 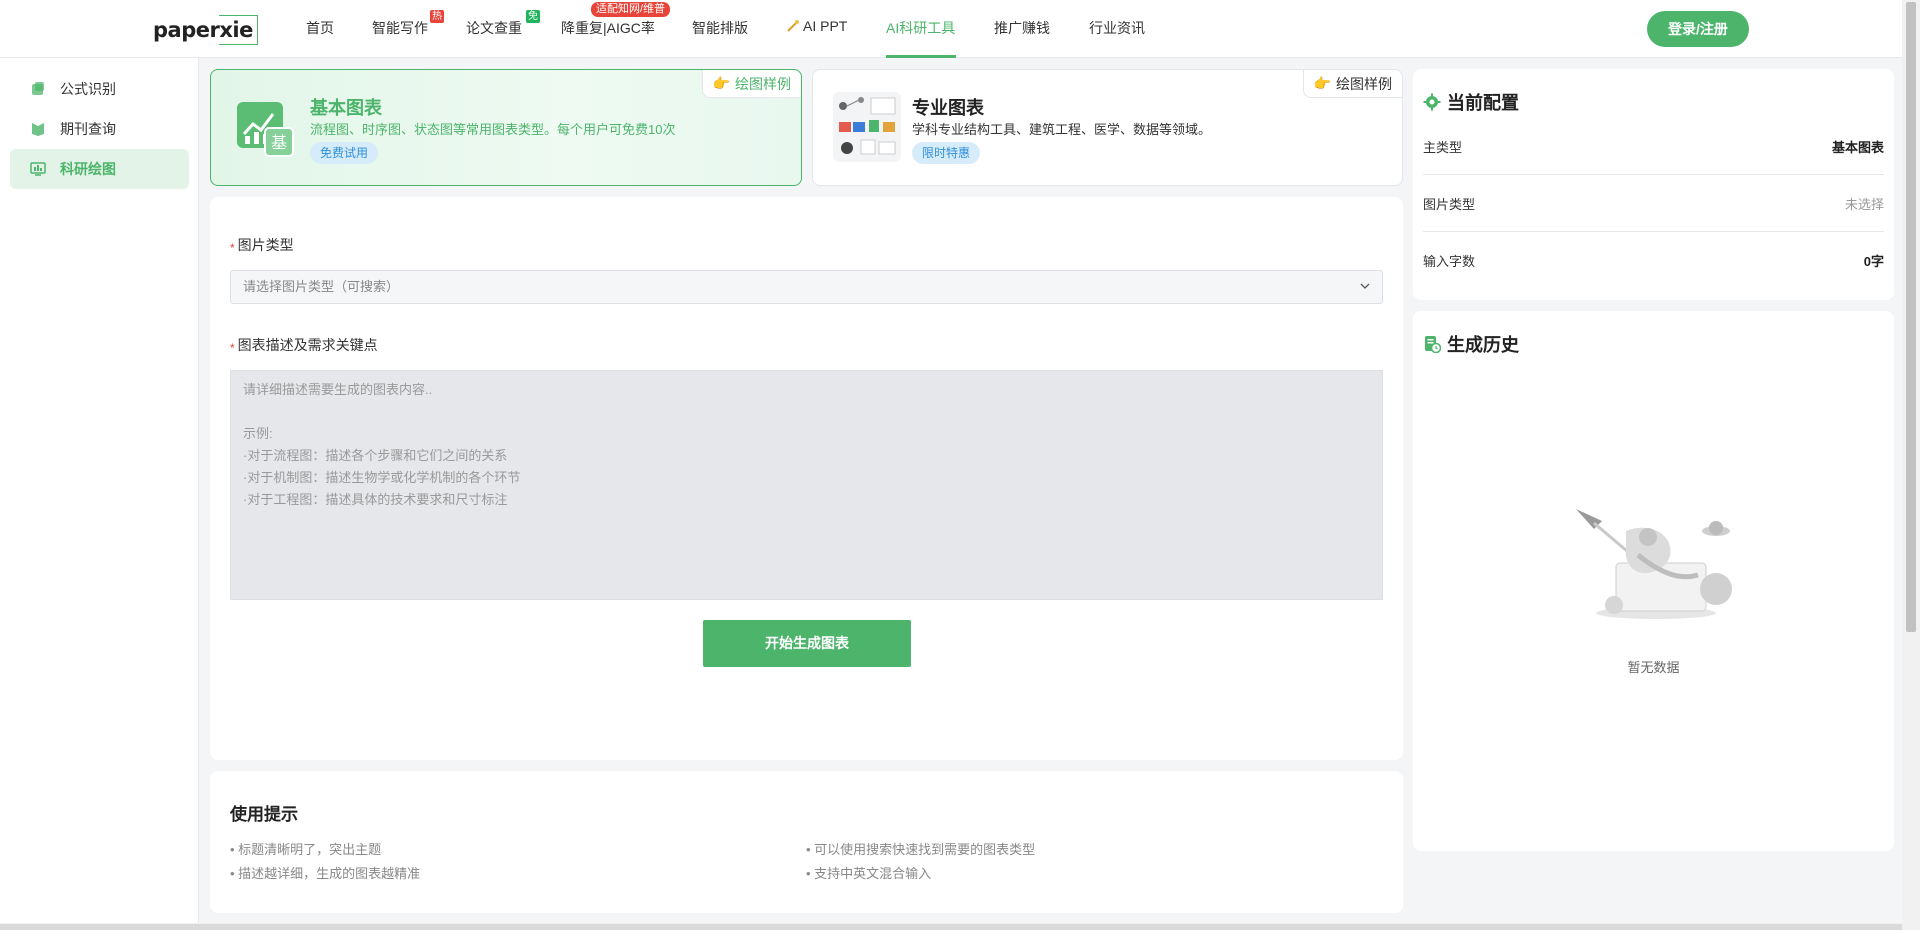 I want to click on generation-history-title: 生成历史, so click(x=1471, y=344).